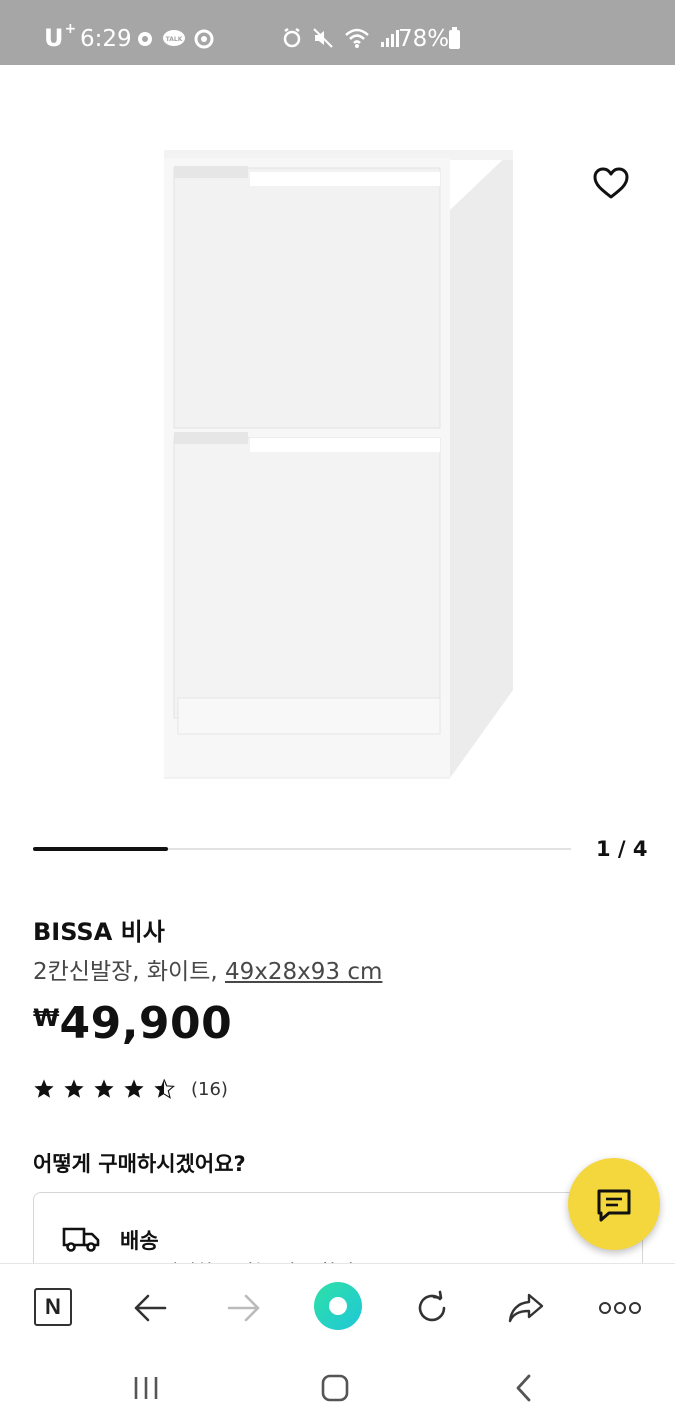 This screenshot has height=1425, width=675. I want to click on chevron-left-icon, so click(523, 1388).